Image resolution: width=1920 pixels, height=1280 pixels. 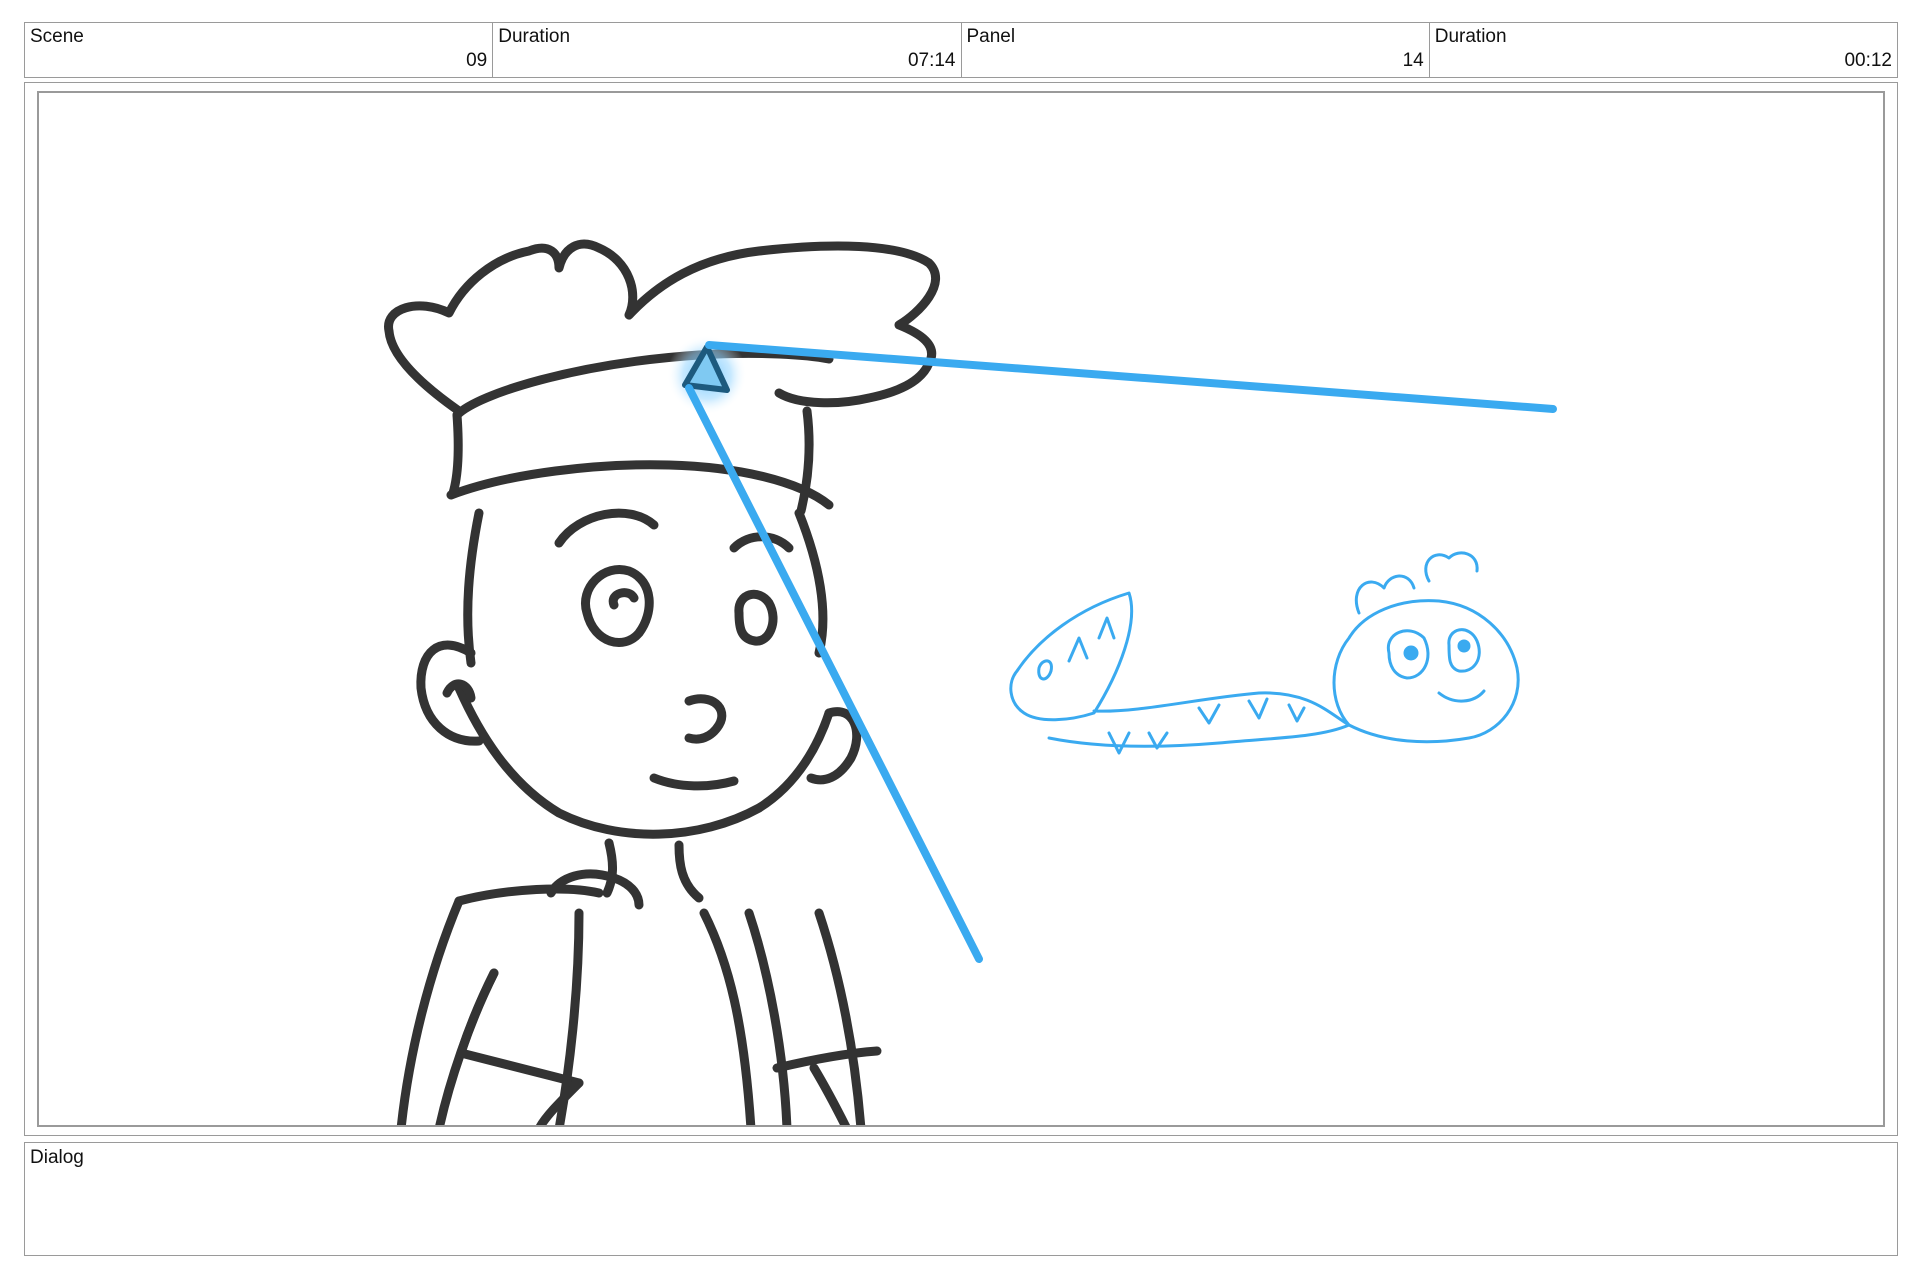 What do you see at coordinates (455, 454) in the screenshot?
I see `hat-band-left` at bounding box center [455, 454].